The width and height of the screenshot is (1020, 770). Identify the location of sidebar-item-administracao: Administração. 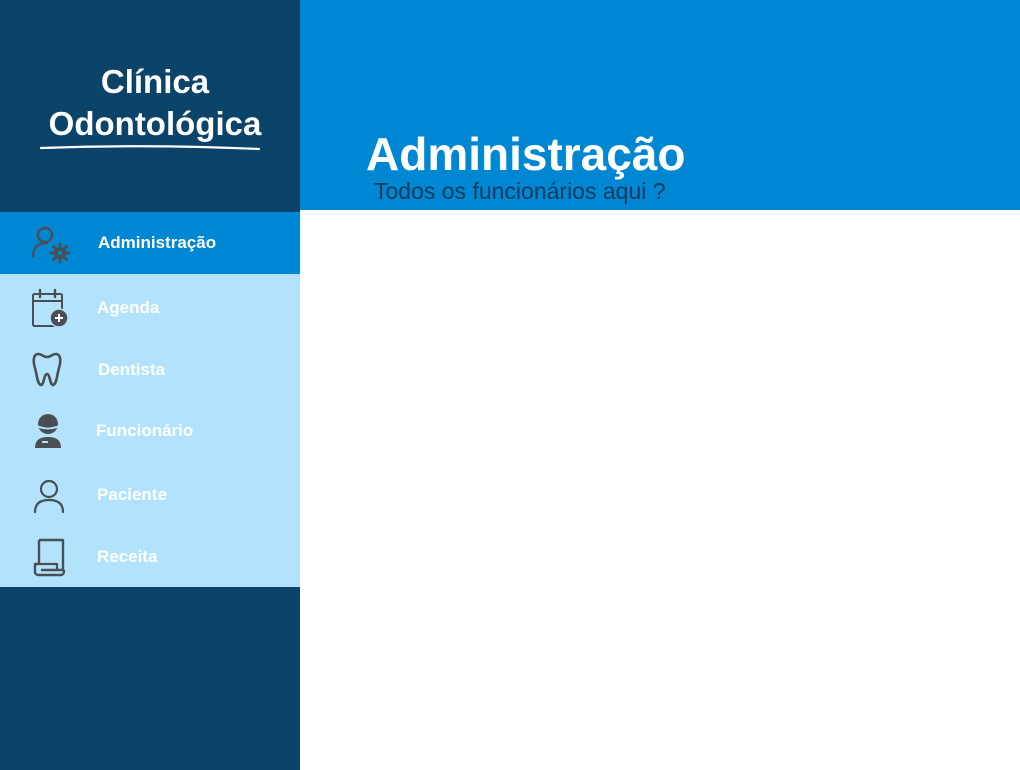
(150, 243).